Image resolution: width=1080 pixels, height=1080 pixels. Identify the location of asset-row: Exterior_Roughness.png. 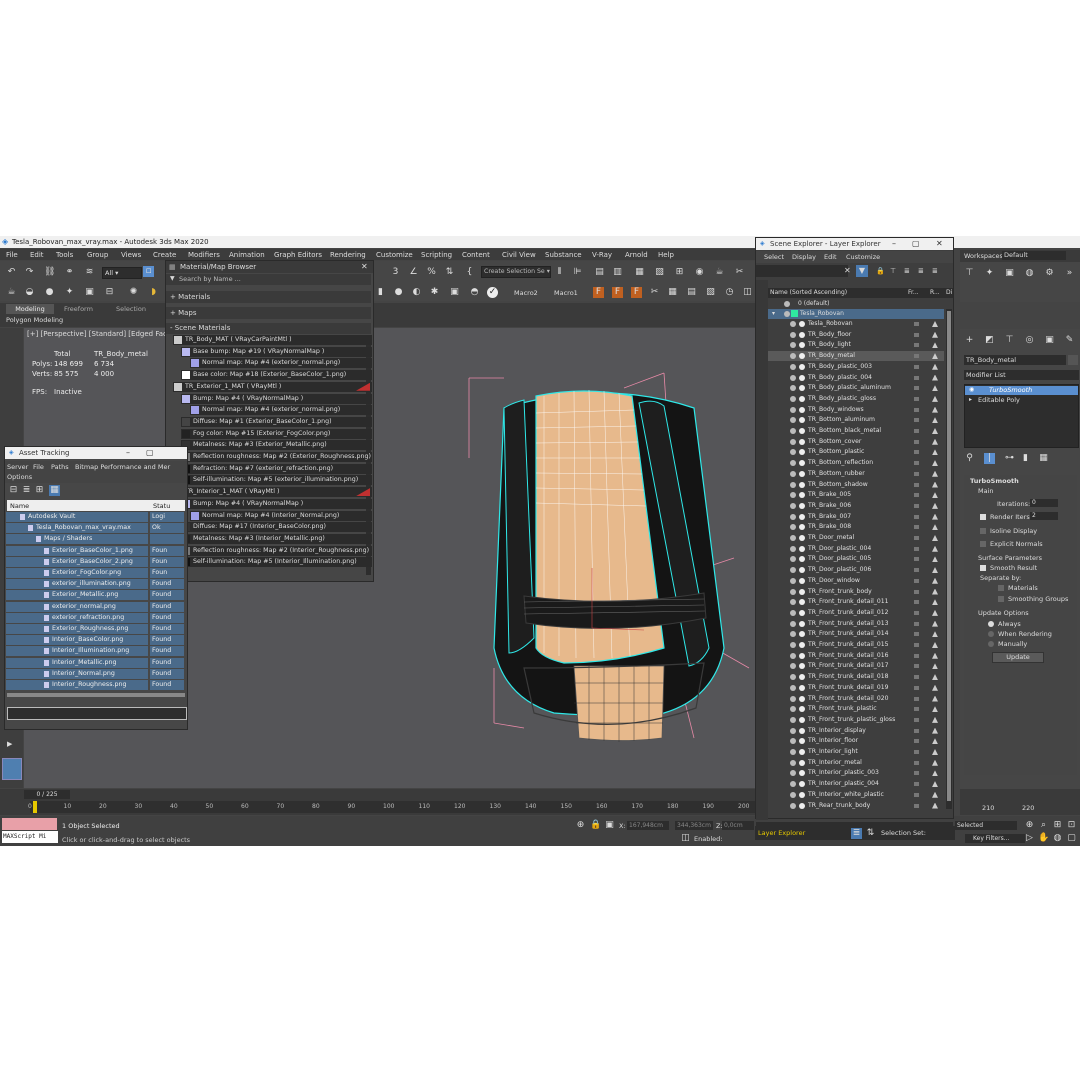
(77, 629).